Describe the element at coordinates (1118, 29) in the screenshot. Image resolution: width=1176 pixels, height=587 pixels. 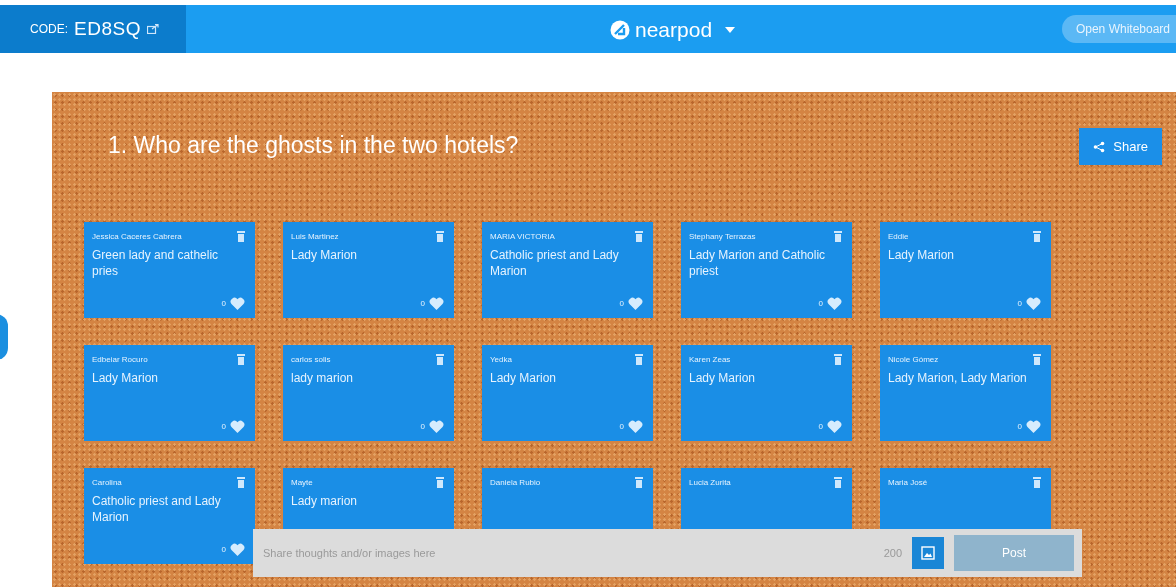
I see `open-whiteboard-button: Open Whiteboard` at that location.